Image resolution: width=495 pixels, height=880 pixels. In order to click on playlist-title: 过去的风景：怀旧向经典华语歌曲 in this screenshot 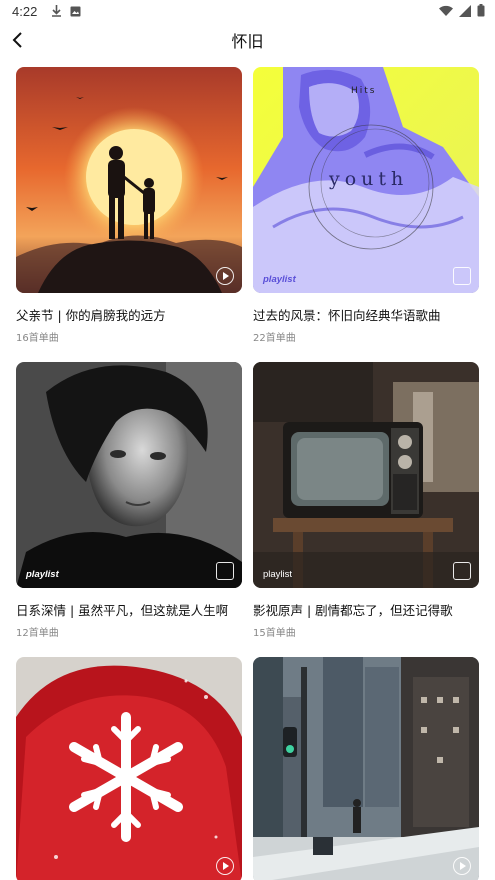, I will do `click(373, 314)`.